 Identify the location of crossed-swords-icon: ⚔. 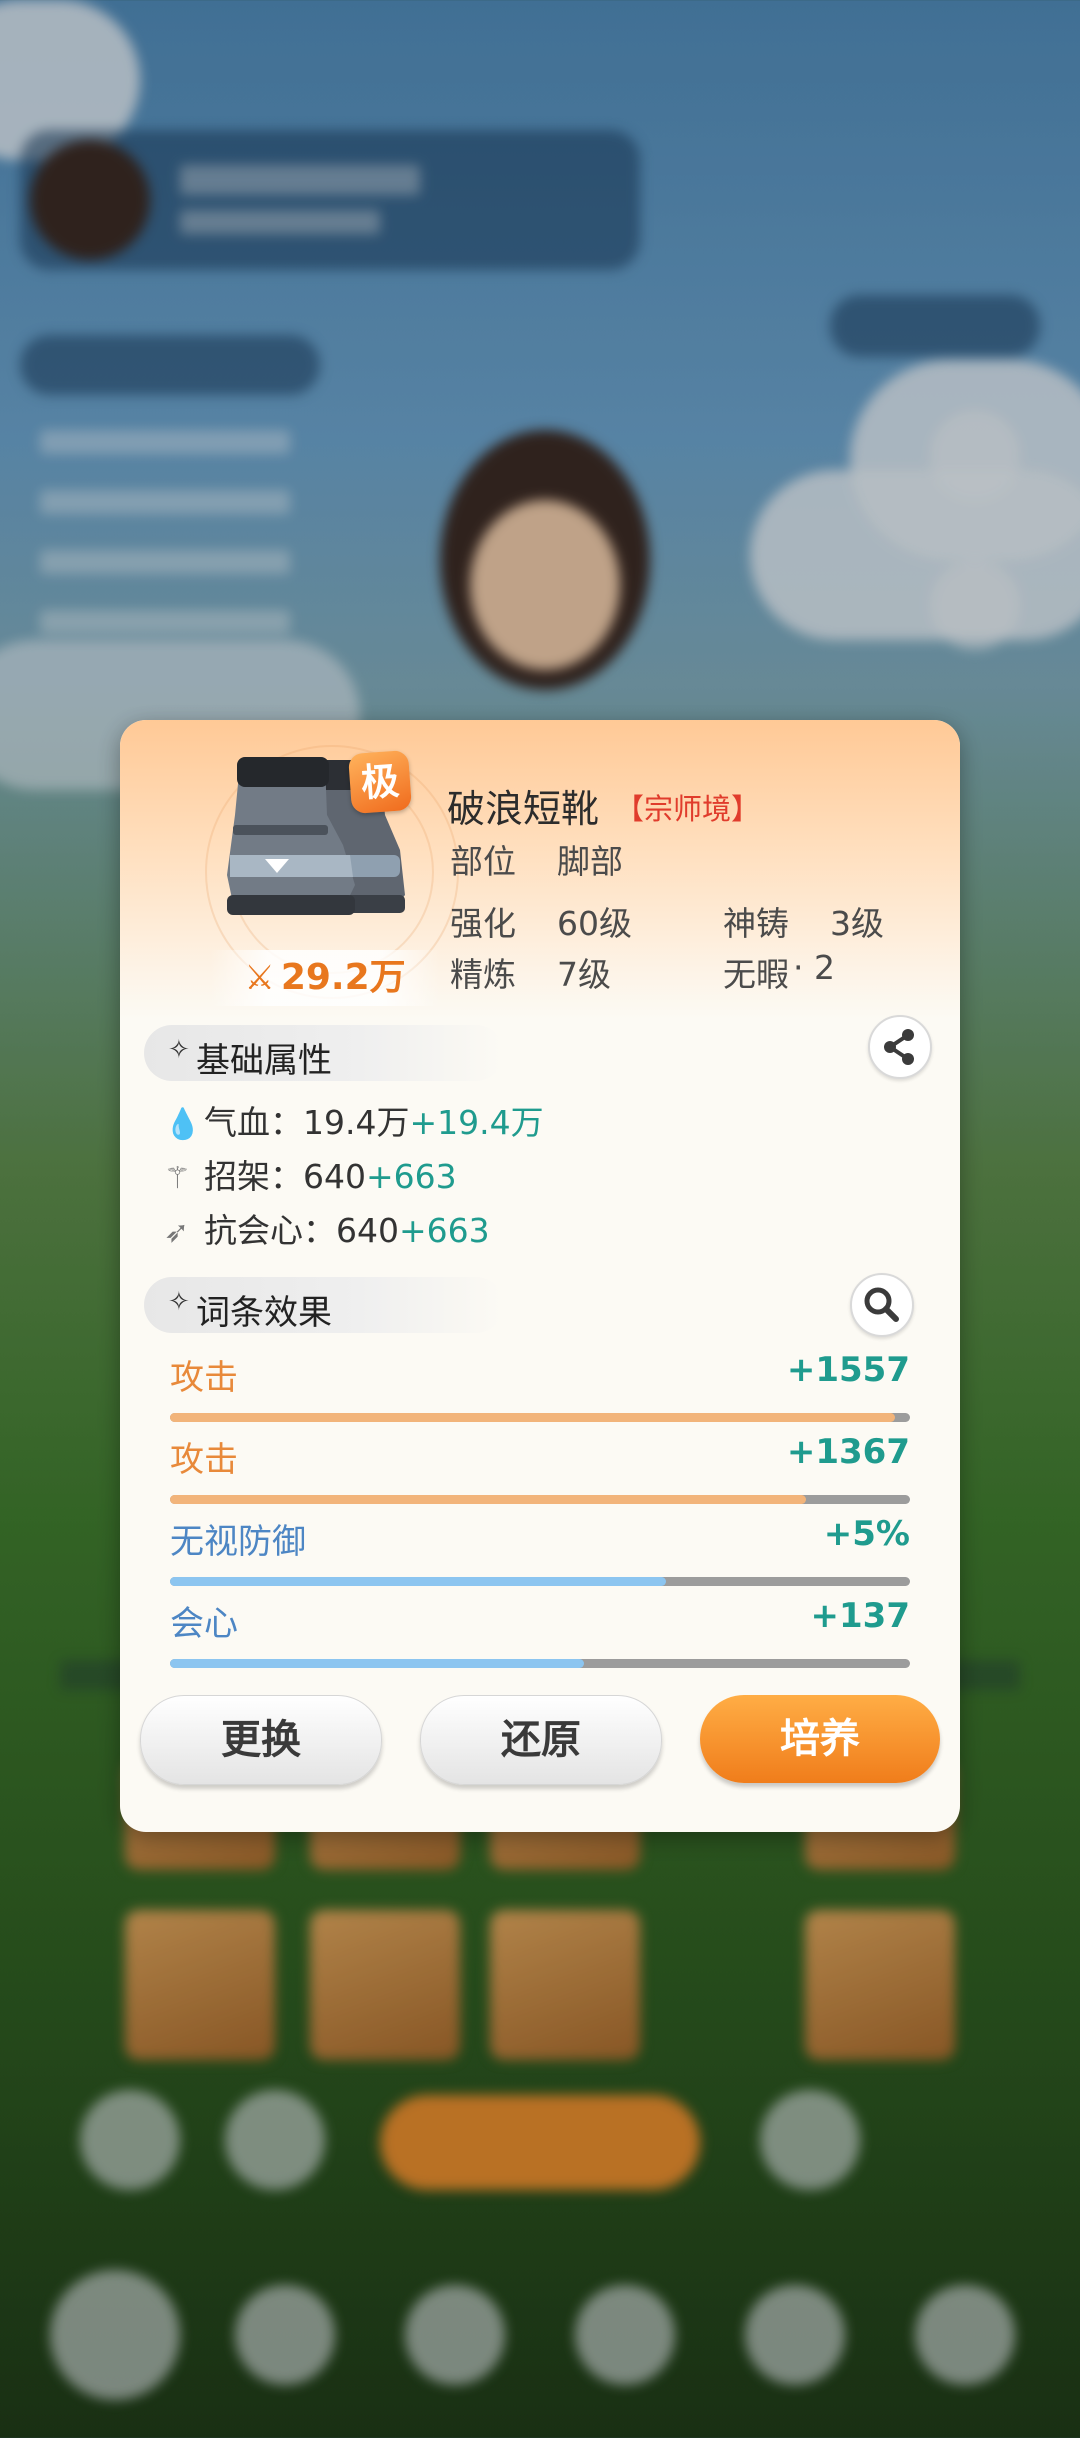
(259, 978).